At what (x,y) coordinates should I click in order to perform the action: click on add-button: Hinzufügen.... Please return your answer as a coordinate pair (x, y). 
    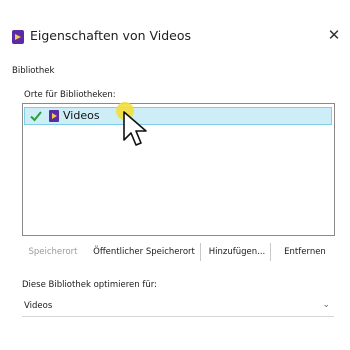
    Looking at the image, I should click on (237, 252).